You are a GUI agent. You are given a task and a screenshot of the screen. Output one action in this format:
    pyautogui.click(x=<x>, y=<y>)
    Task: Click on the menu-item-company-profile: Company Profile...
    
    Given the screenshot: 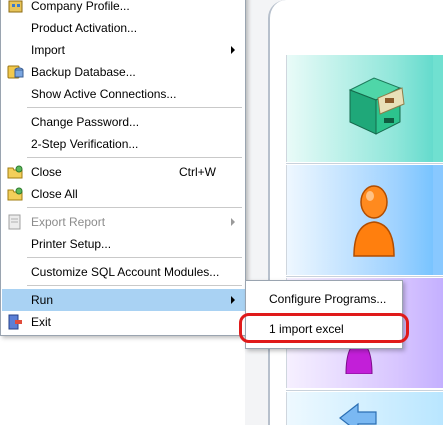 What is the action you would take?
    pyautogui.click(x=123, y=8)
    